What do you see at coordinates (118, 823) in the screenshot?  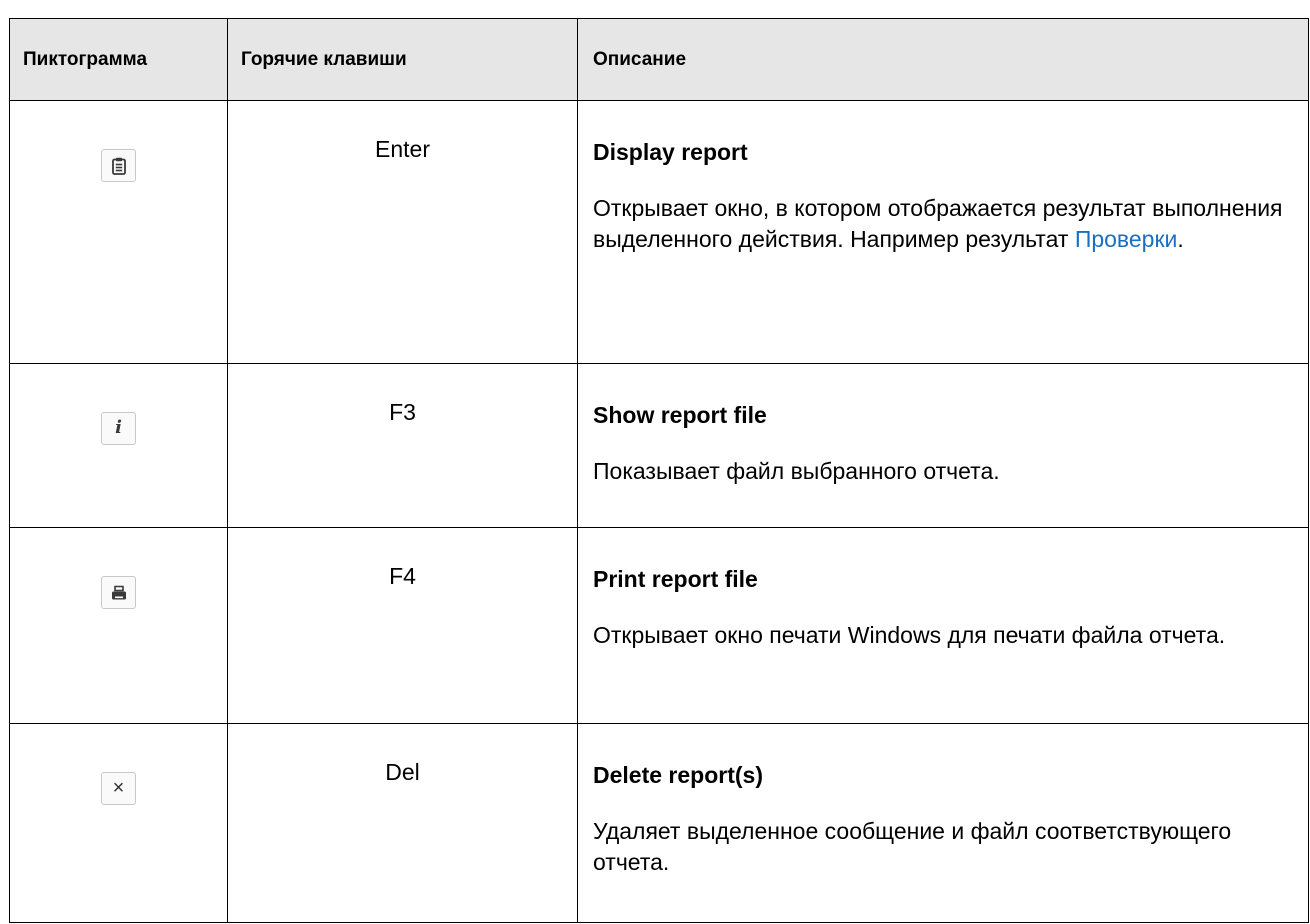 I see `icon-cell: ×` at bounding box center [118, 823].